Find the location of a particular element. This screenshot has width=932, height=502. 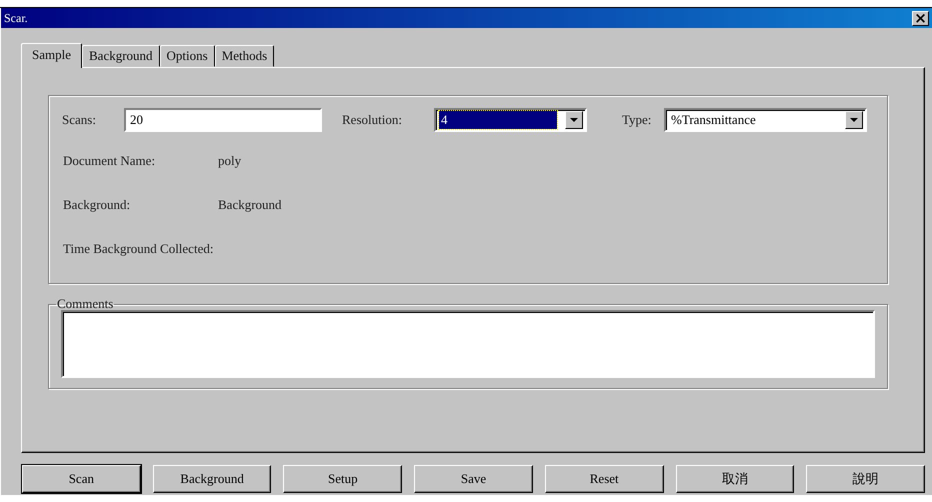

info-label: Background: is located at coordinates (97, 205).